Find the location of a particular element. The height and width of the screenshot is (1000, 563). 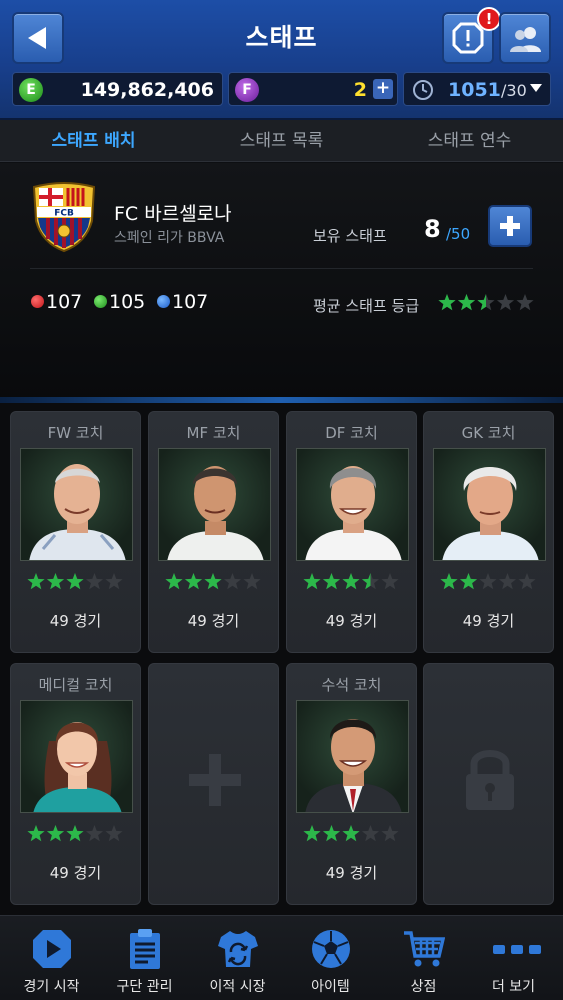

nav-items: 아이템 is located at coordinates (330, 958).